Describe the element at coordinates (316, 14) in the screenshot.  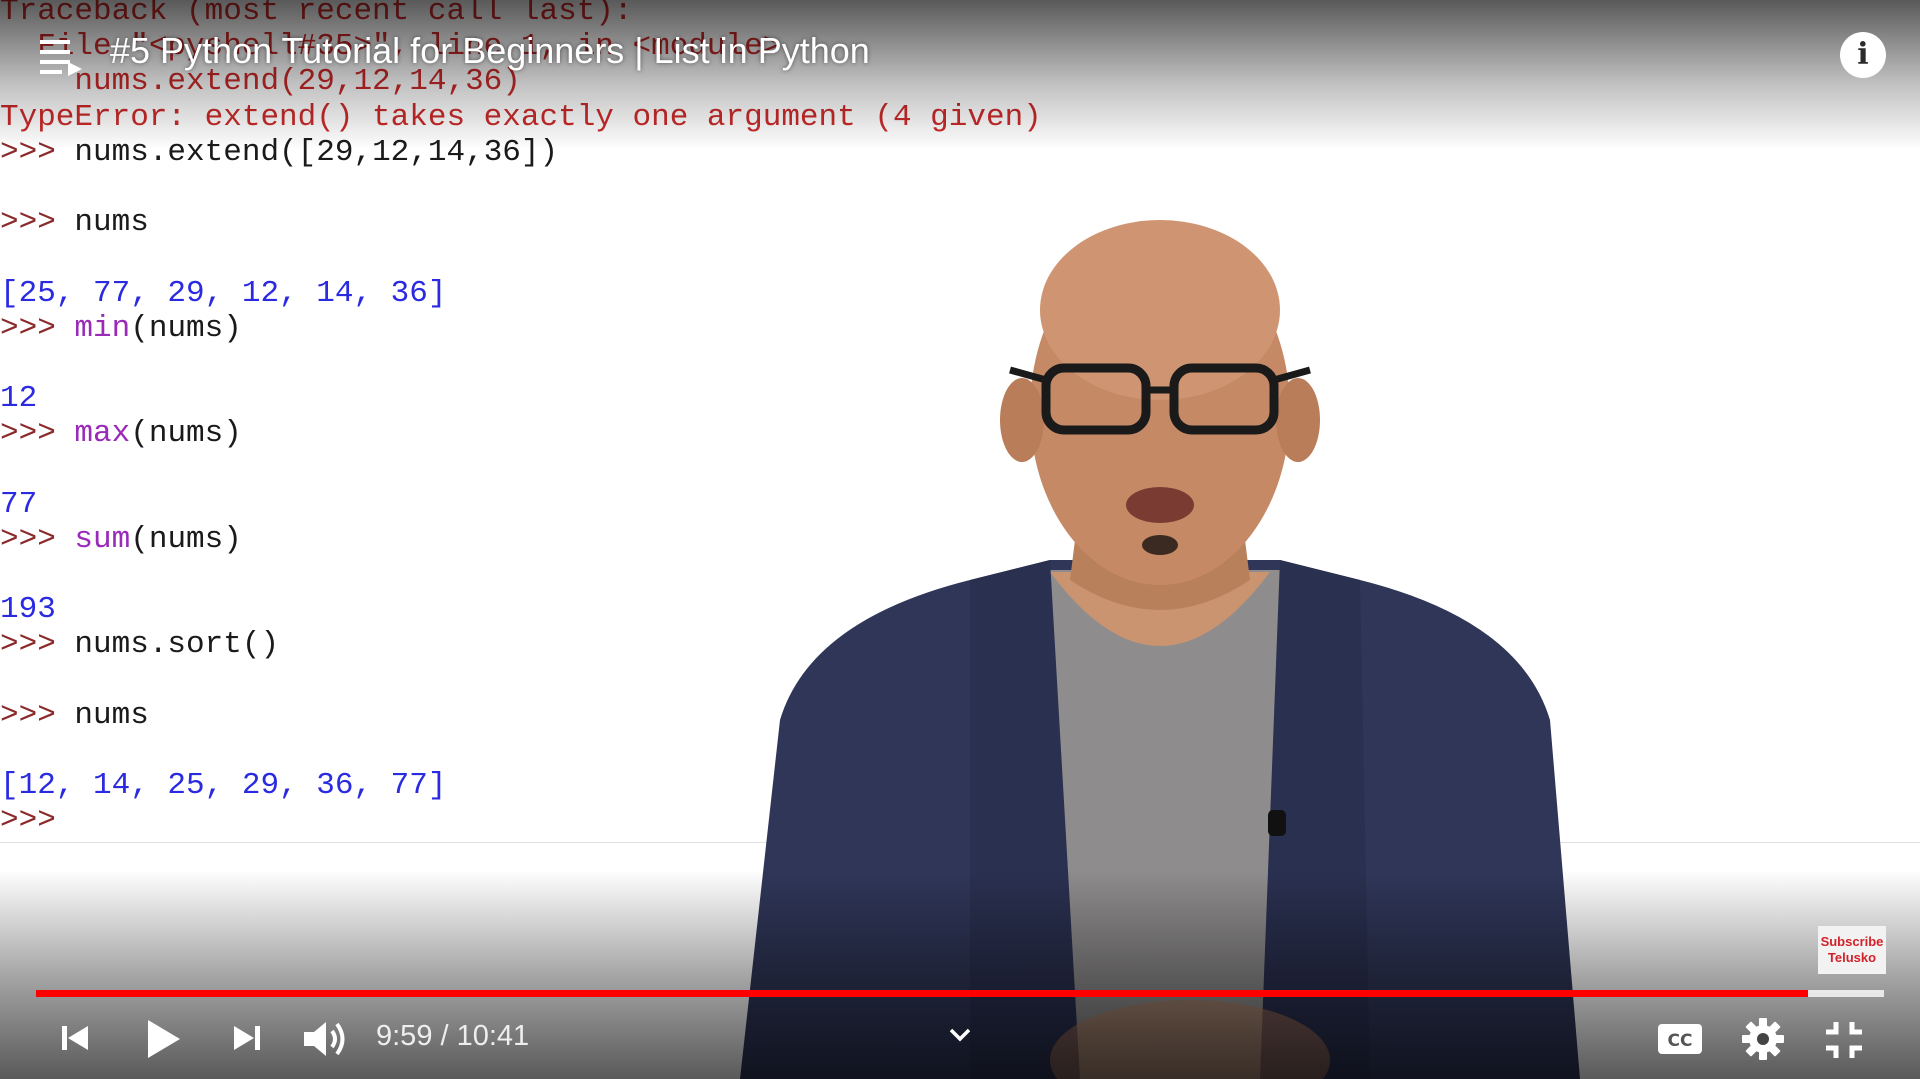
I see `error-text: Traceback (most recent call last):` at that location.